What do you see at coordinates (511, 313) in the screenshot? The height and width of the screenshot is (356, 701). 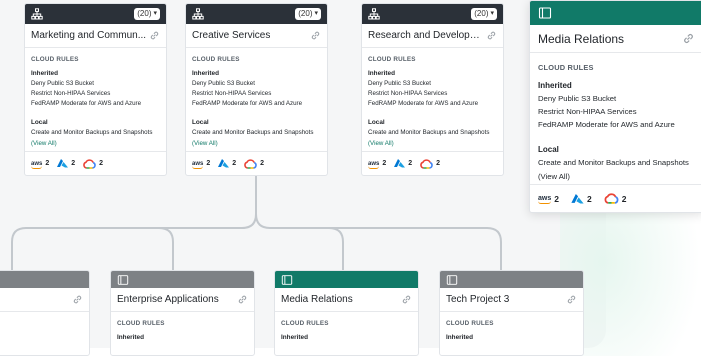 I see `group-card-tech-project-3: Tech Project 3 CLOUD RULES Inherited` at bounding box center [511, 313].